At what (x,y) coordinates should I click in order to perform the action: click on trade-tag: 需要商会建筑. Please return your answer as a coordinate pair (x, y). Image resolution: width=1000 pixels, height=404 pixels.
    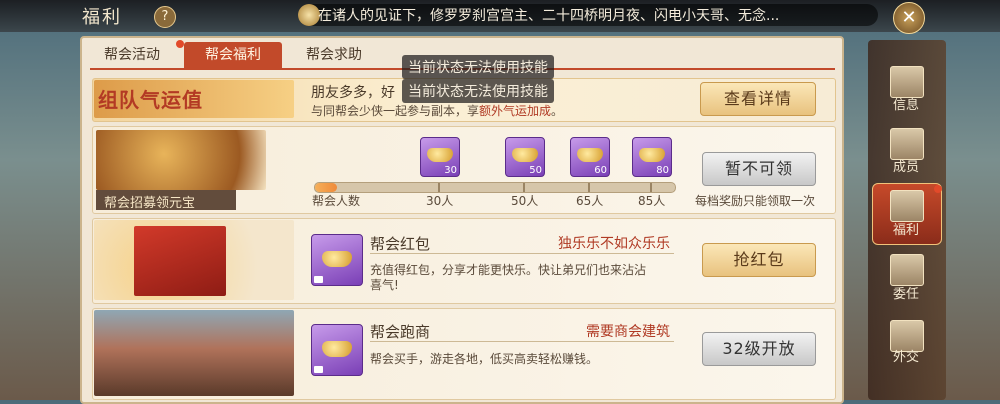
    Looking at the image, I should click on (628, 332).